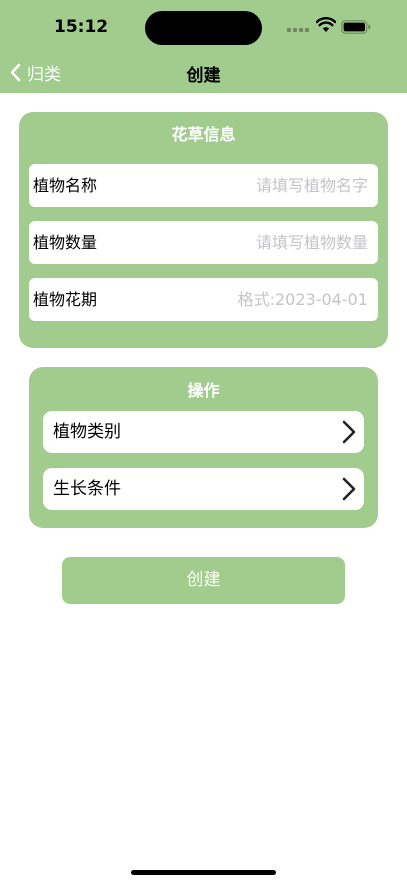  What do you see at coordinates (203, 872) in the screenshot?
I see `home-indicator` at bounding box center [203, 872].